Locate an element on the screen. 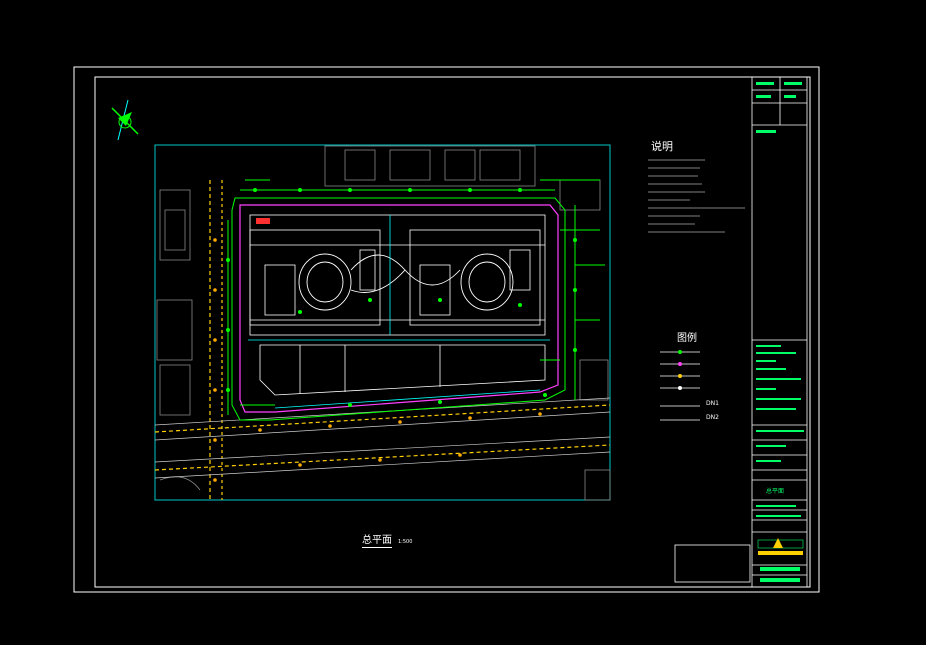 The height and width of the screenshot is (645, 926). cyan-lines is located at coordinates (399, 312).